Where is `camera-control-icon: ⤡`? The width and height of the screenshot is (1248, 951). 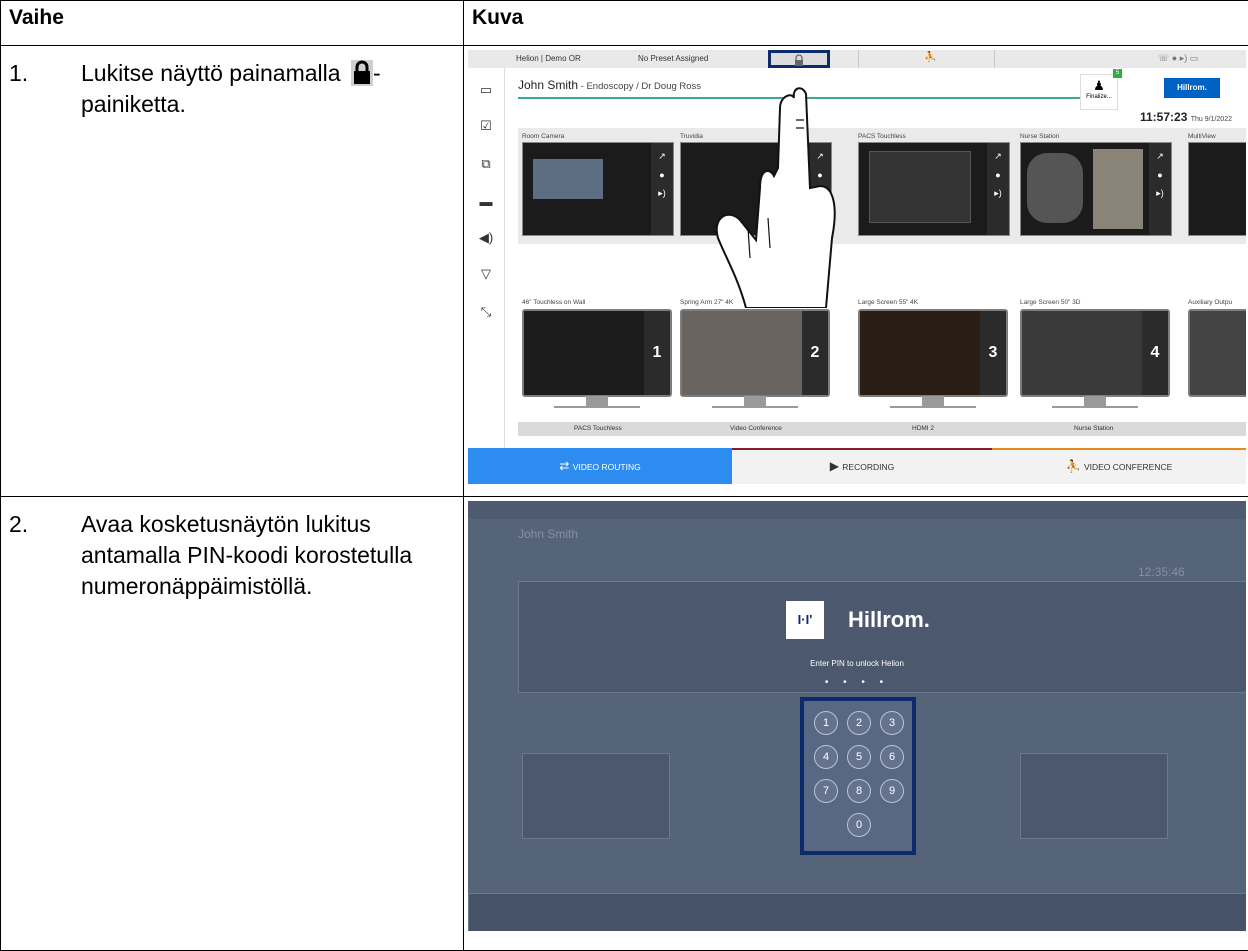 camera-control-icon: ⤡ is located at coordinates (486, 312).